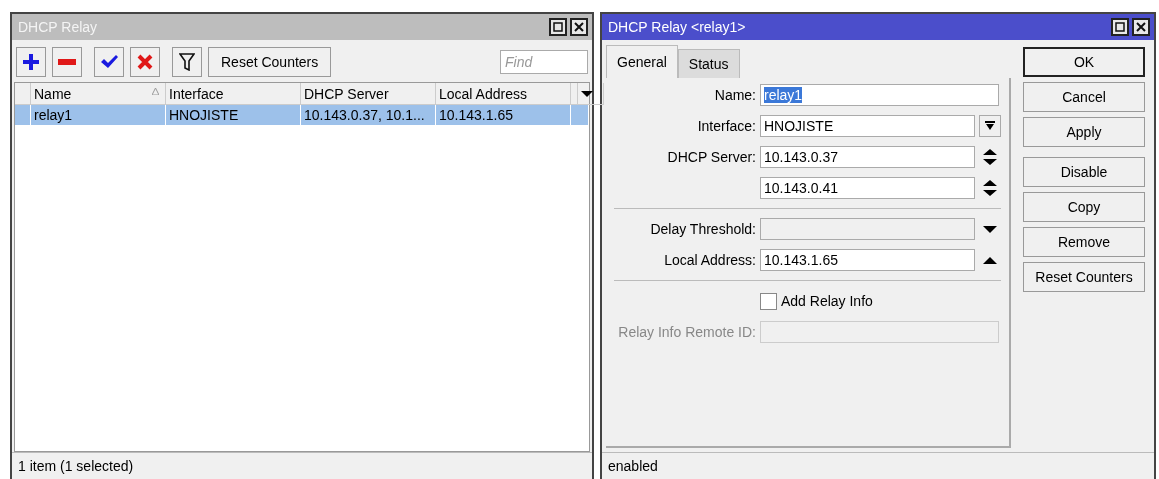  Describe the element at coordinates (867, 126) in the screenshot. I see `input-field: HNOJISTE` at that location.